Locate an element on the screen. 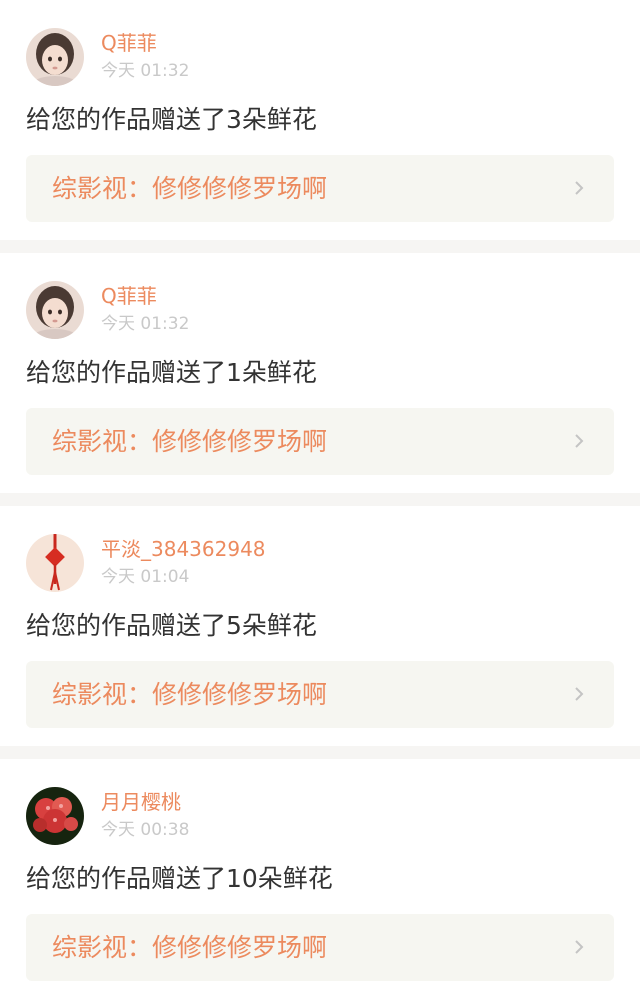 Image resolution: width=640 pixels, height=999 pixels. gift-message: 给您的作品赠送了3朵鲜花 is located at coordinates (171, 119).